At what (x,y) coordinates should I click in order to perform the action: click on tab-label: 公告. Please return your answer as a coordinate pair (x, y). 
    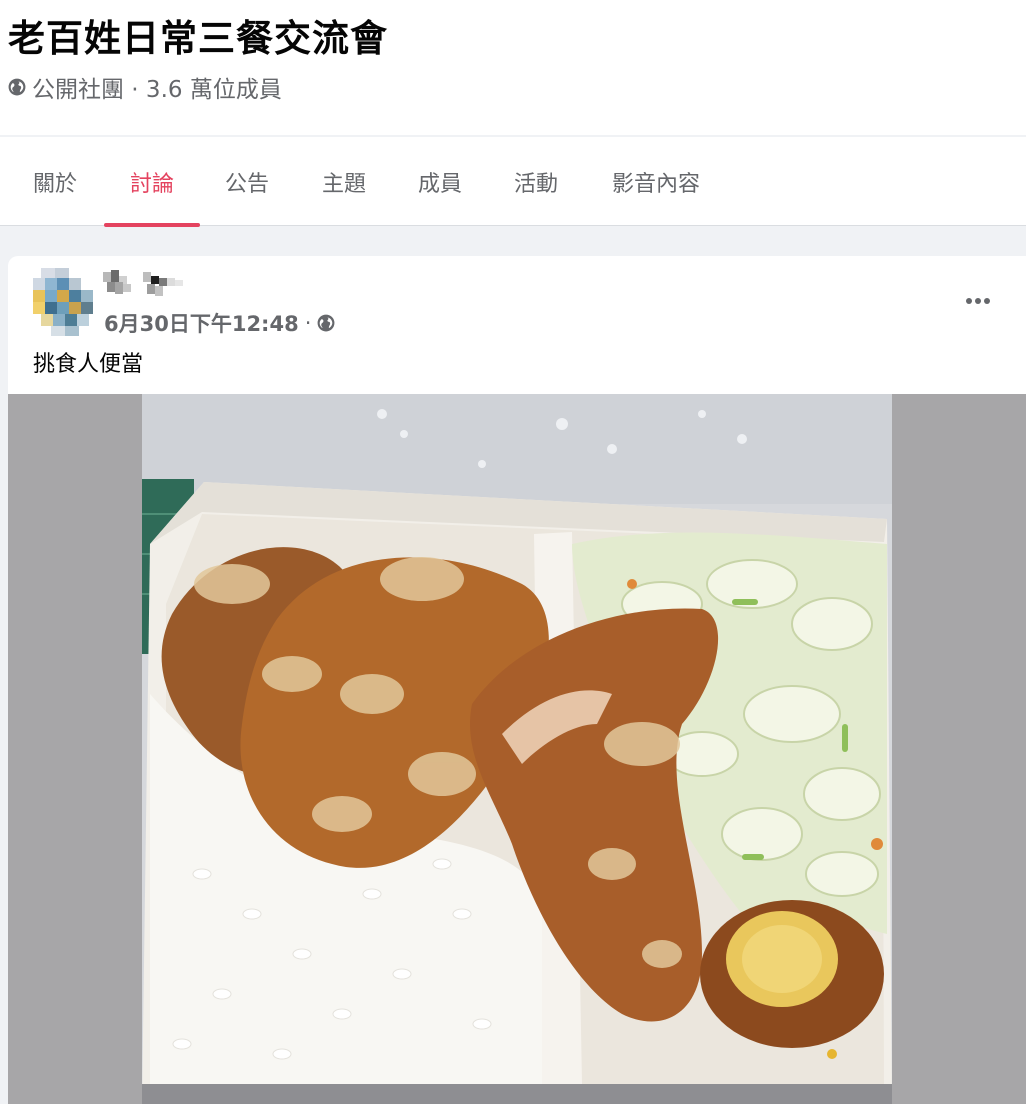
    Looking at the image, I should click on (246, 184).